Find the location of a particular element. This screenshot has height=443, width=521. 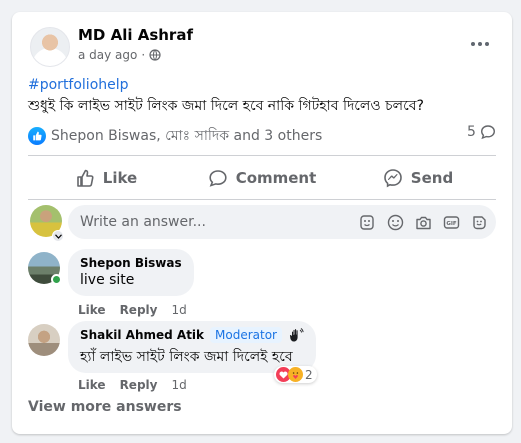

more-options-button is located at coordinates (480, 44).